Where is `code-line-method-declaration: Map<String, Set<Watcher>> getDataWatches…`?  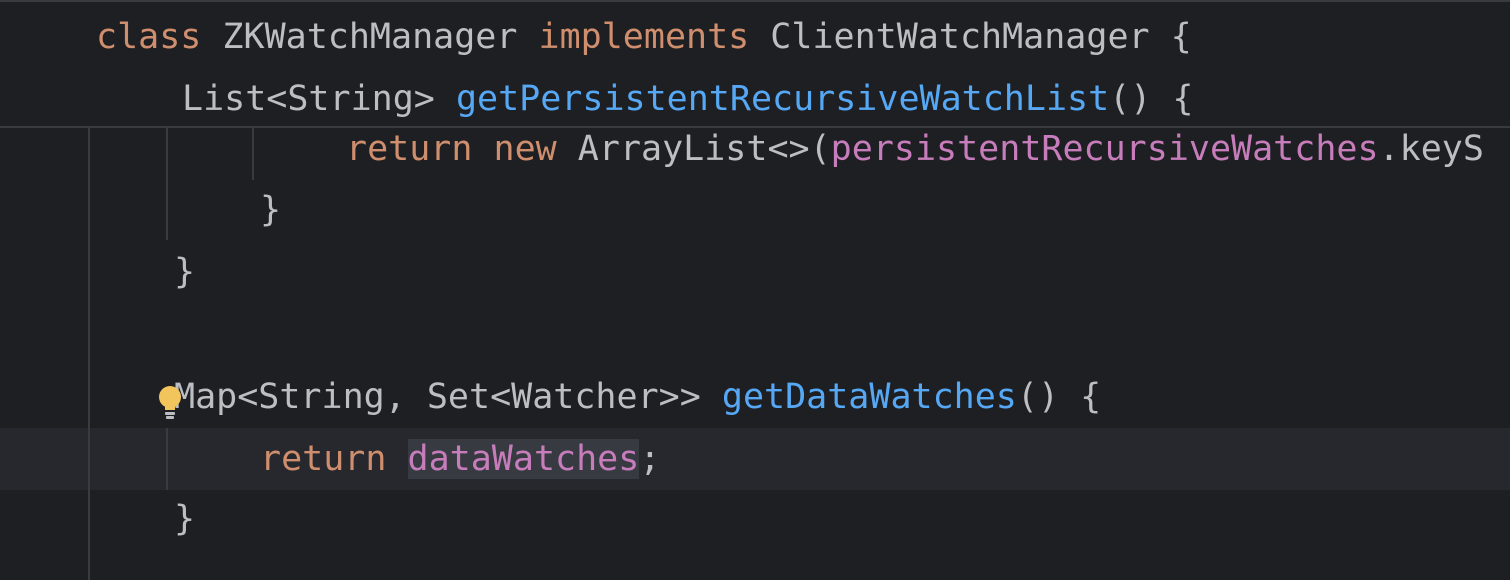
code-line-method-declaration: Map<String, Set<Watcher>> getDataWatches… is located at coordinates (637, 397).